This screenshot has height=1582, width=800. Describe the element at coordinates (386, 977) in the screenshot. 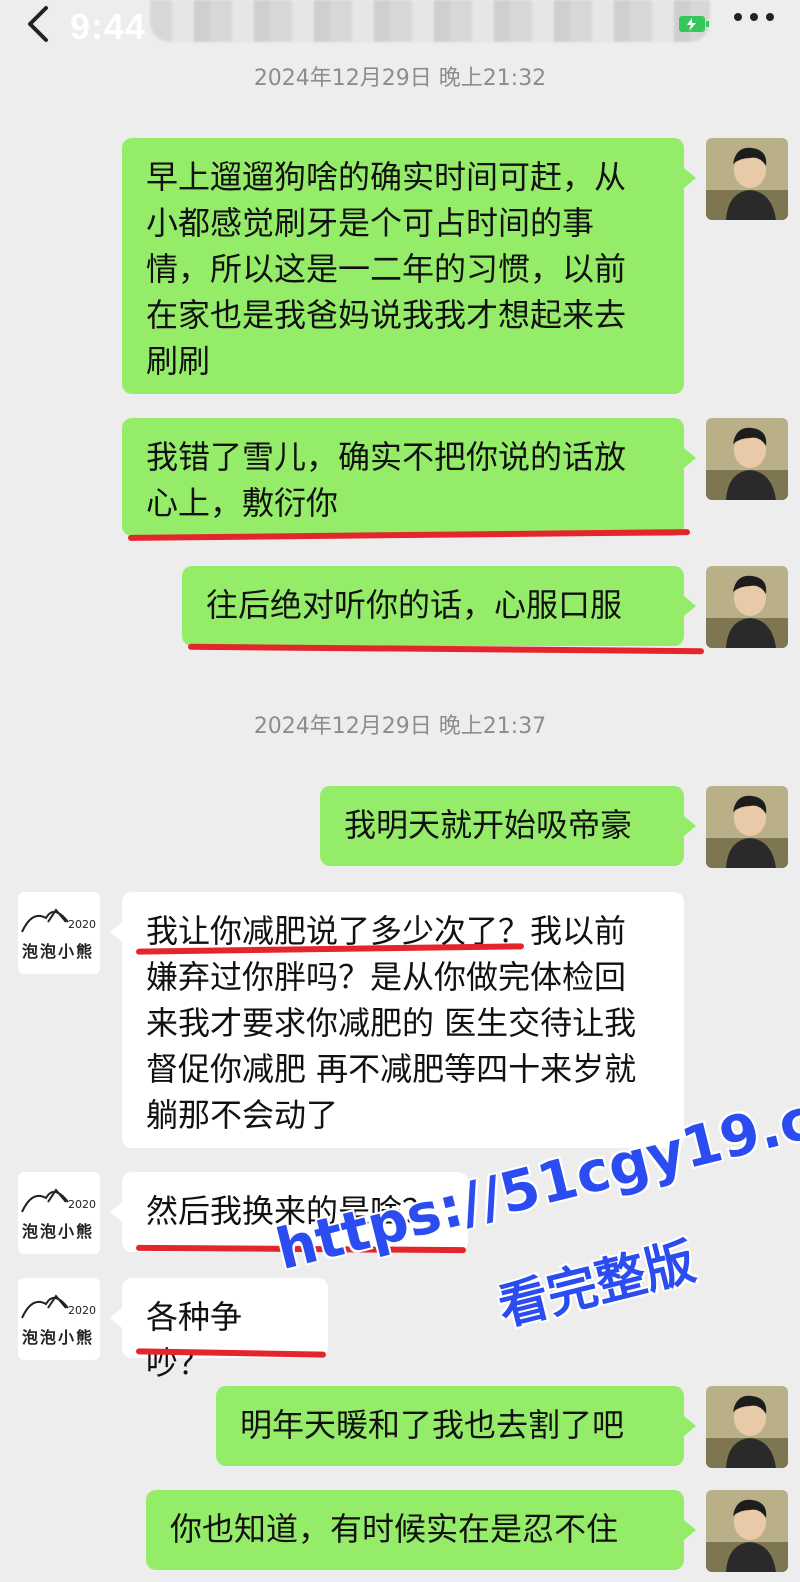

I see `message-line: 嫌弃过你胖吗？是从你做完体检回` at that location.